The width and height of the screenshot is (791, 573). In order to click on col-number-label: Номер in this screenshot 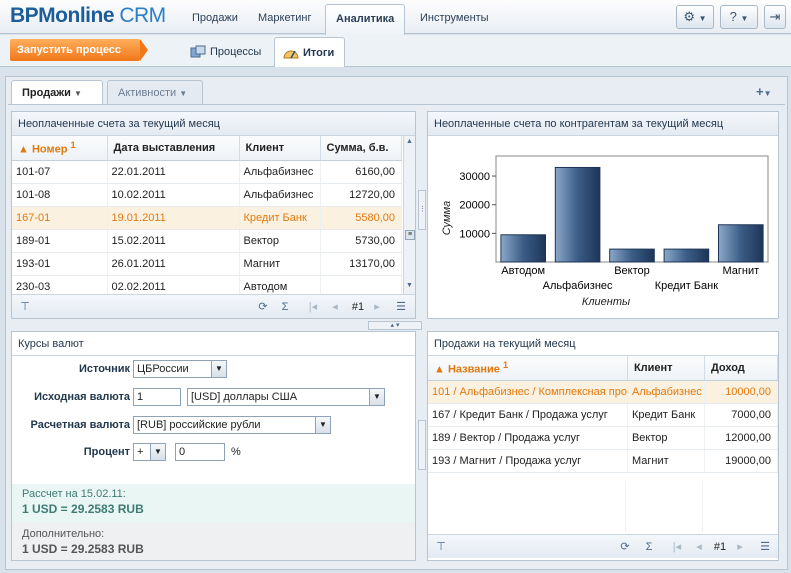, I will do `click(49, 149)`.